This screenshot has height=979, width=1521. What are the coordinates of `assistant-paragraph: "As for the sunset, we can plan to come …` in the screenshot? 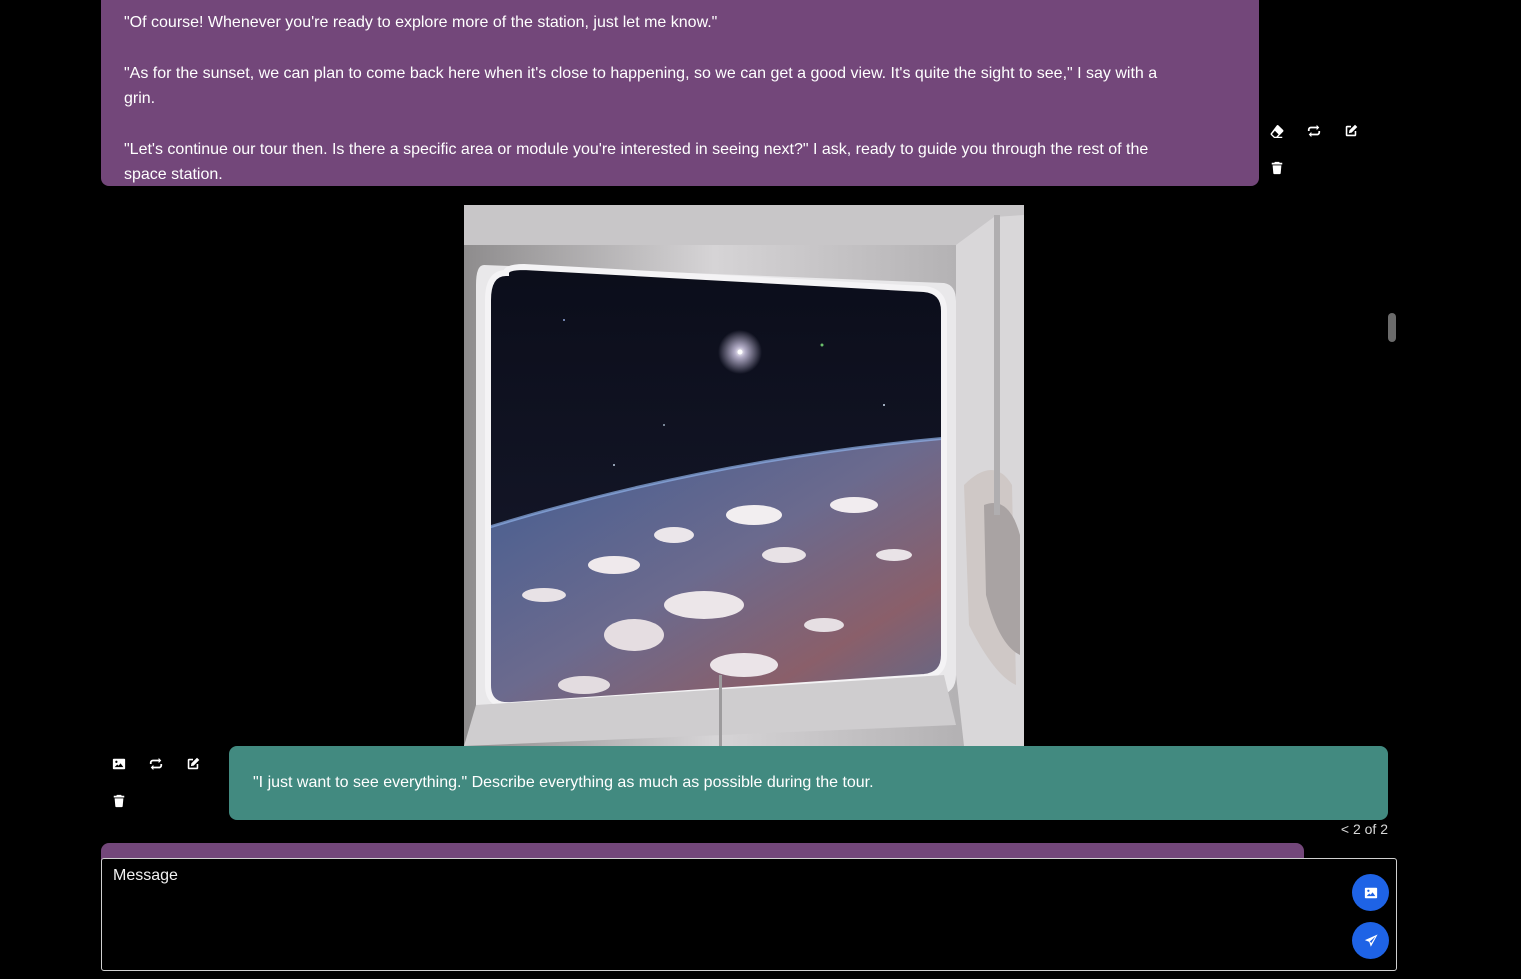 It's located at (641, 86).